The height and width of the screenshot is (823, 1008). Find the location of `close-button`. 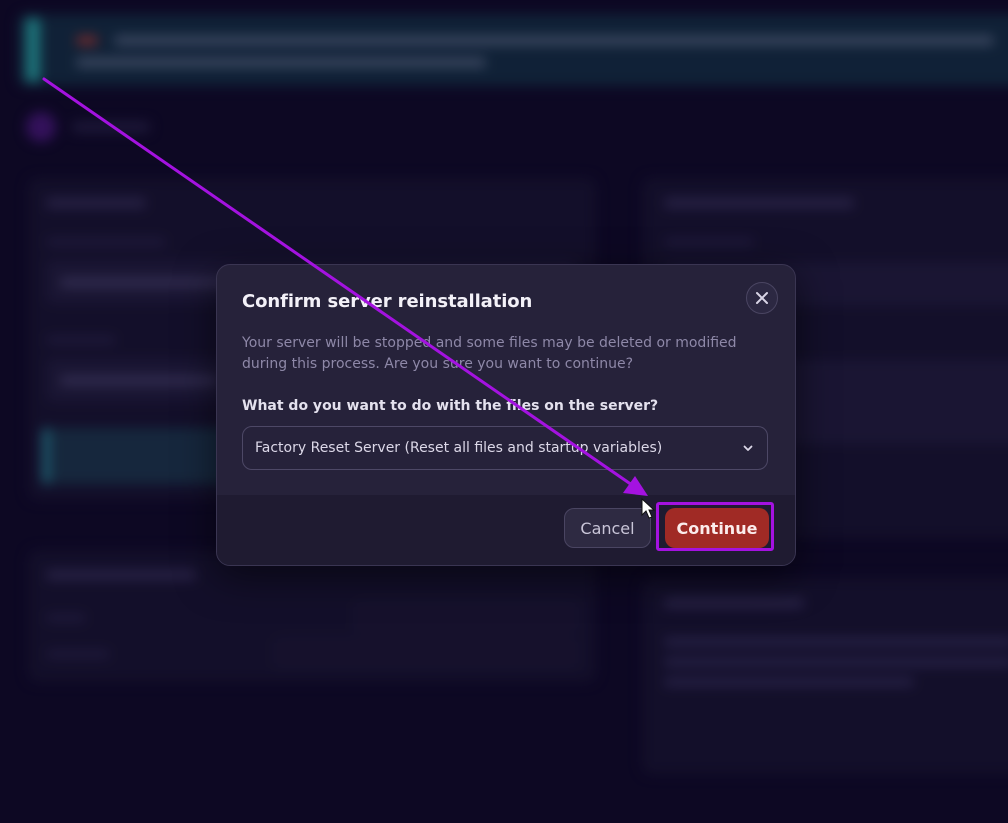

close-button is located at coordinates (762, 298).